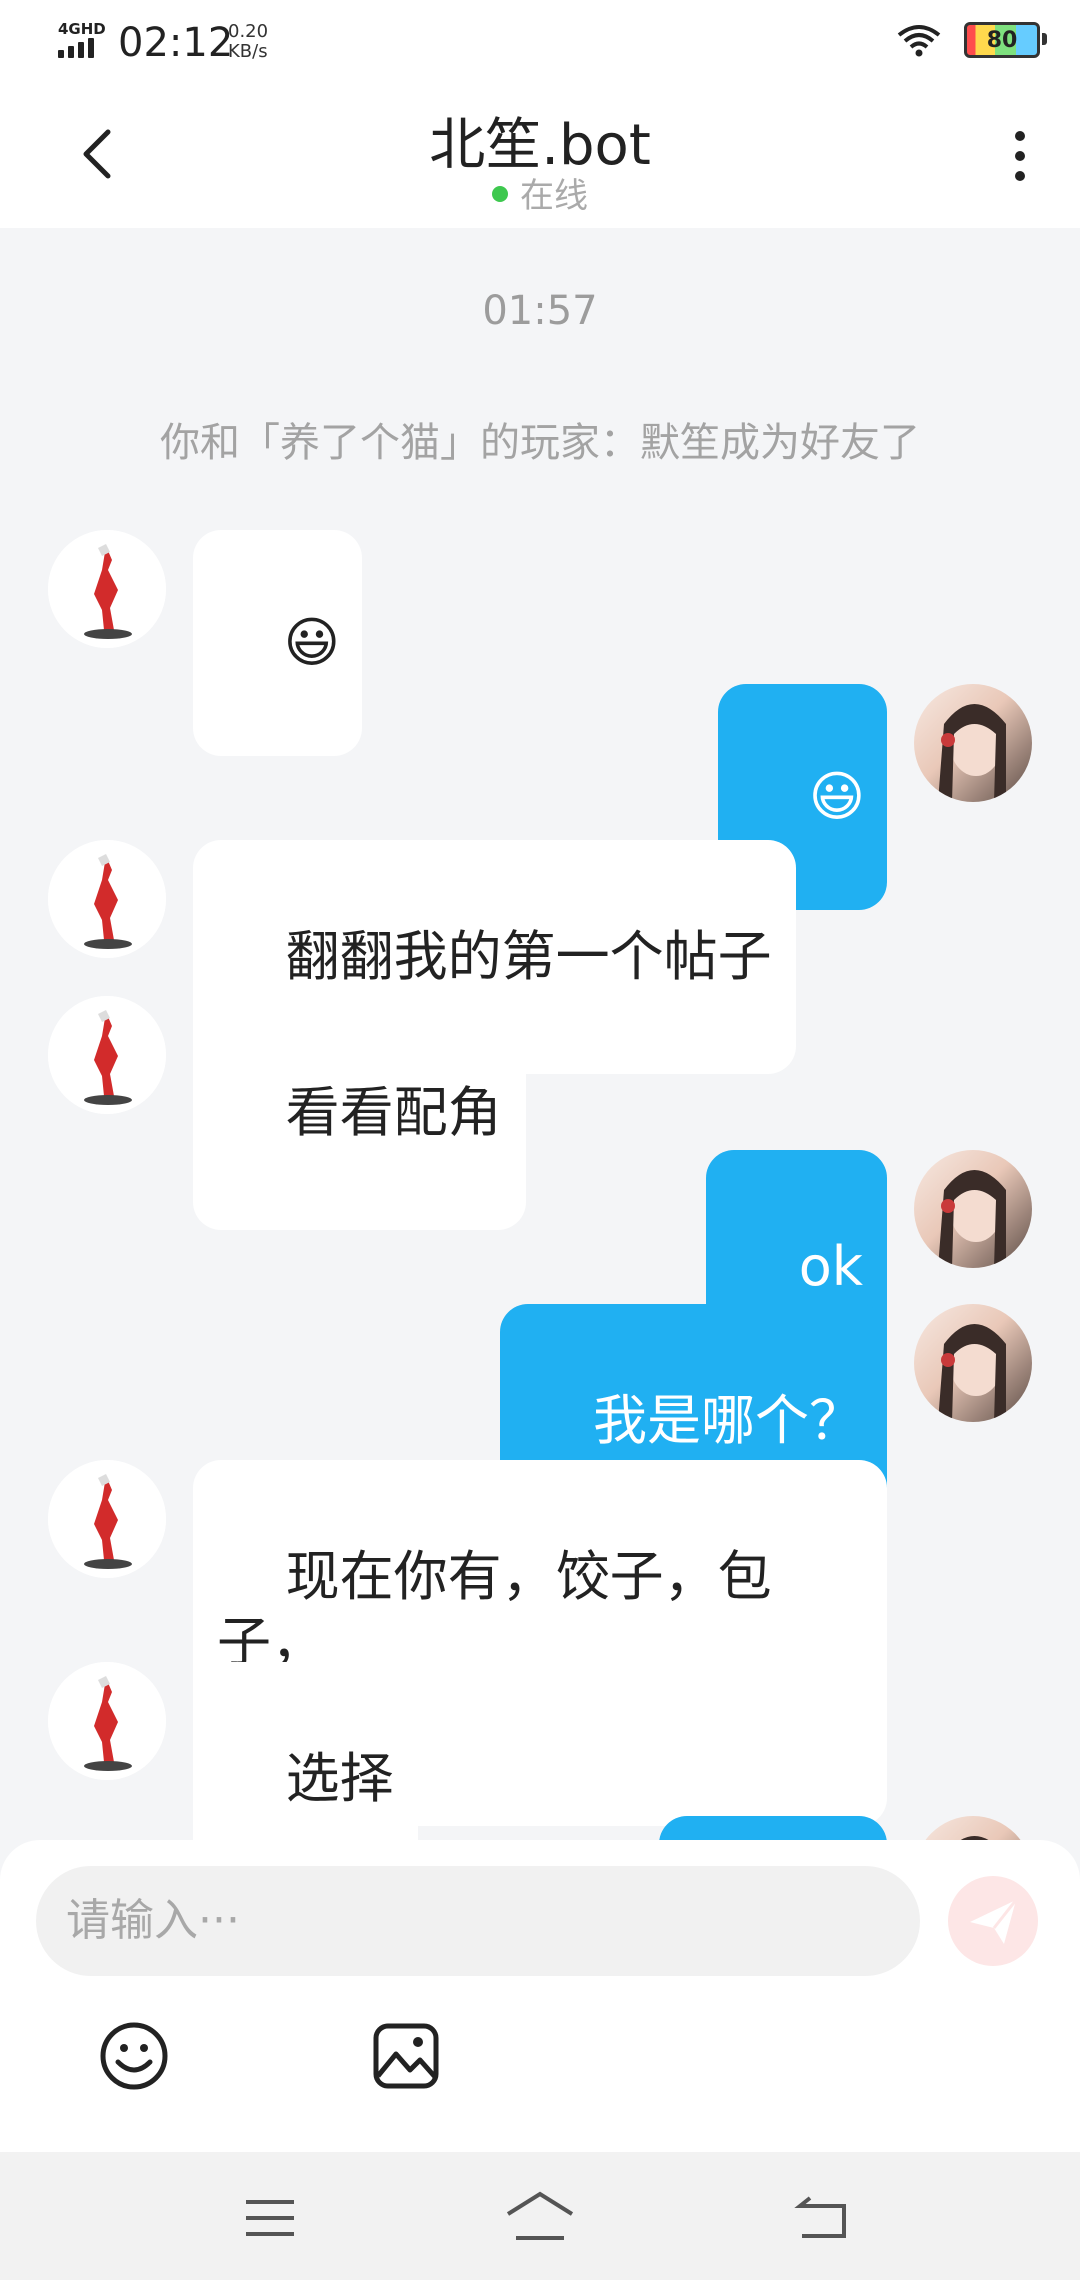 This screenshot has height=2280, width=1080. I want to click on message-text: ok, so click(830, 1266).